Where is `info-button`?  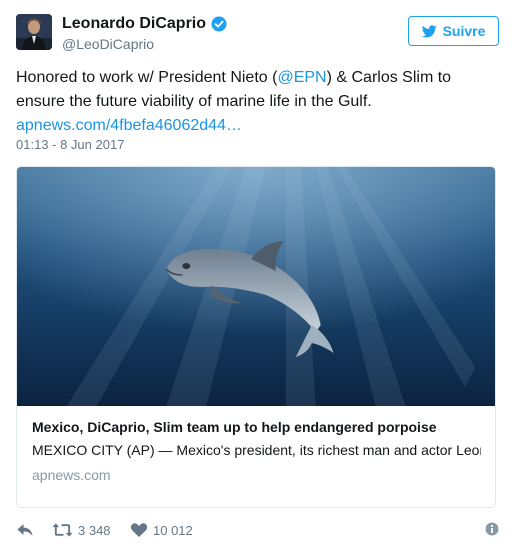 info-button is located at coordinates (492, 529).